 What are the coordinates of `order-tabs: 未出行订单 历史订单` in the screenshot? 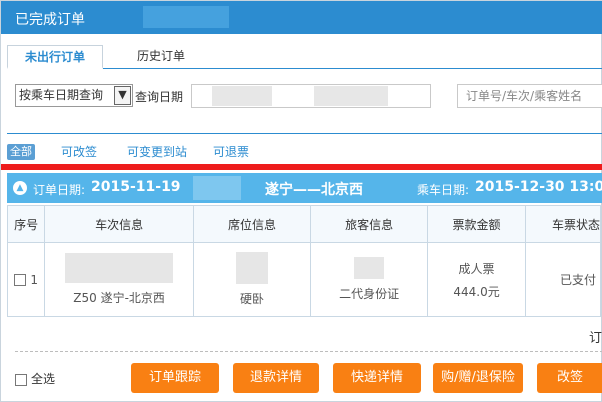 It's located at (304, 57).